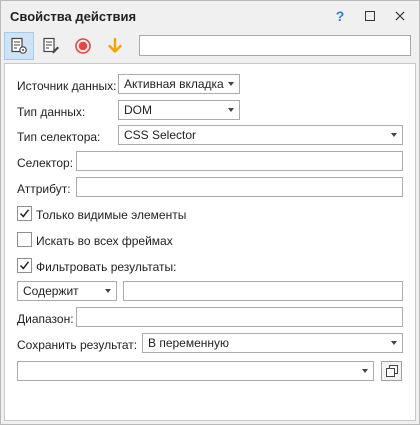  Describe the element at coordinates (260, 135) in the screenshot. I see `selector-type-select: CSS Selector` at that location.